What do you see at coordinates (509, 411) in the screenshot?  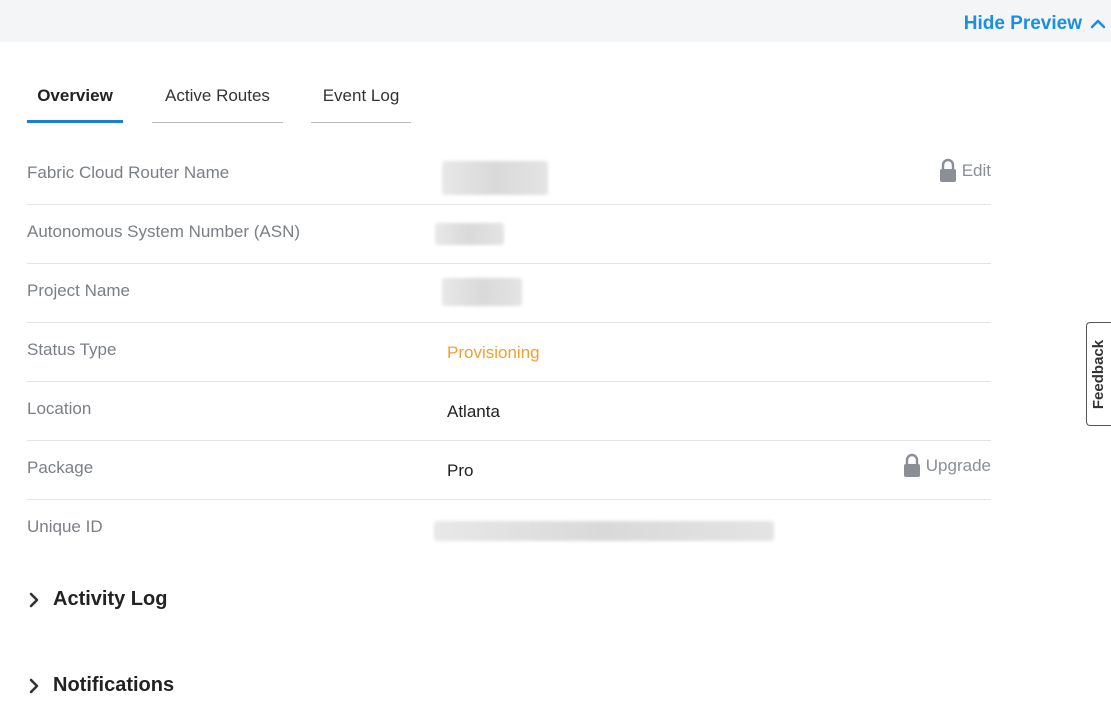 I see `detail-row-location: Location Atlanta` at bounding box center [509, 411].